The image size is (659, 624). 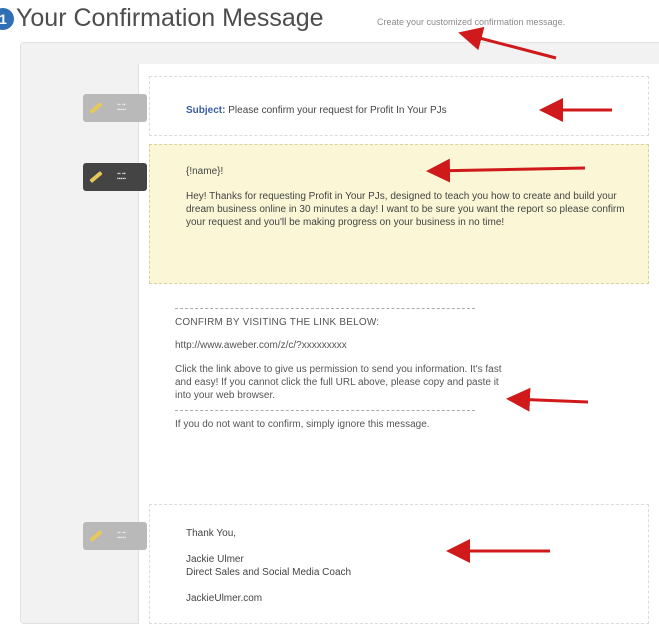 I want to click on edit-subject-button: ▪▪ ▪▪ ▪▪▪▪▪, so click(x=115, y=108).